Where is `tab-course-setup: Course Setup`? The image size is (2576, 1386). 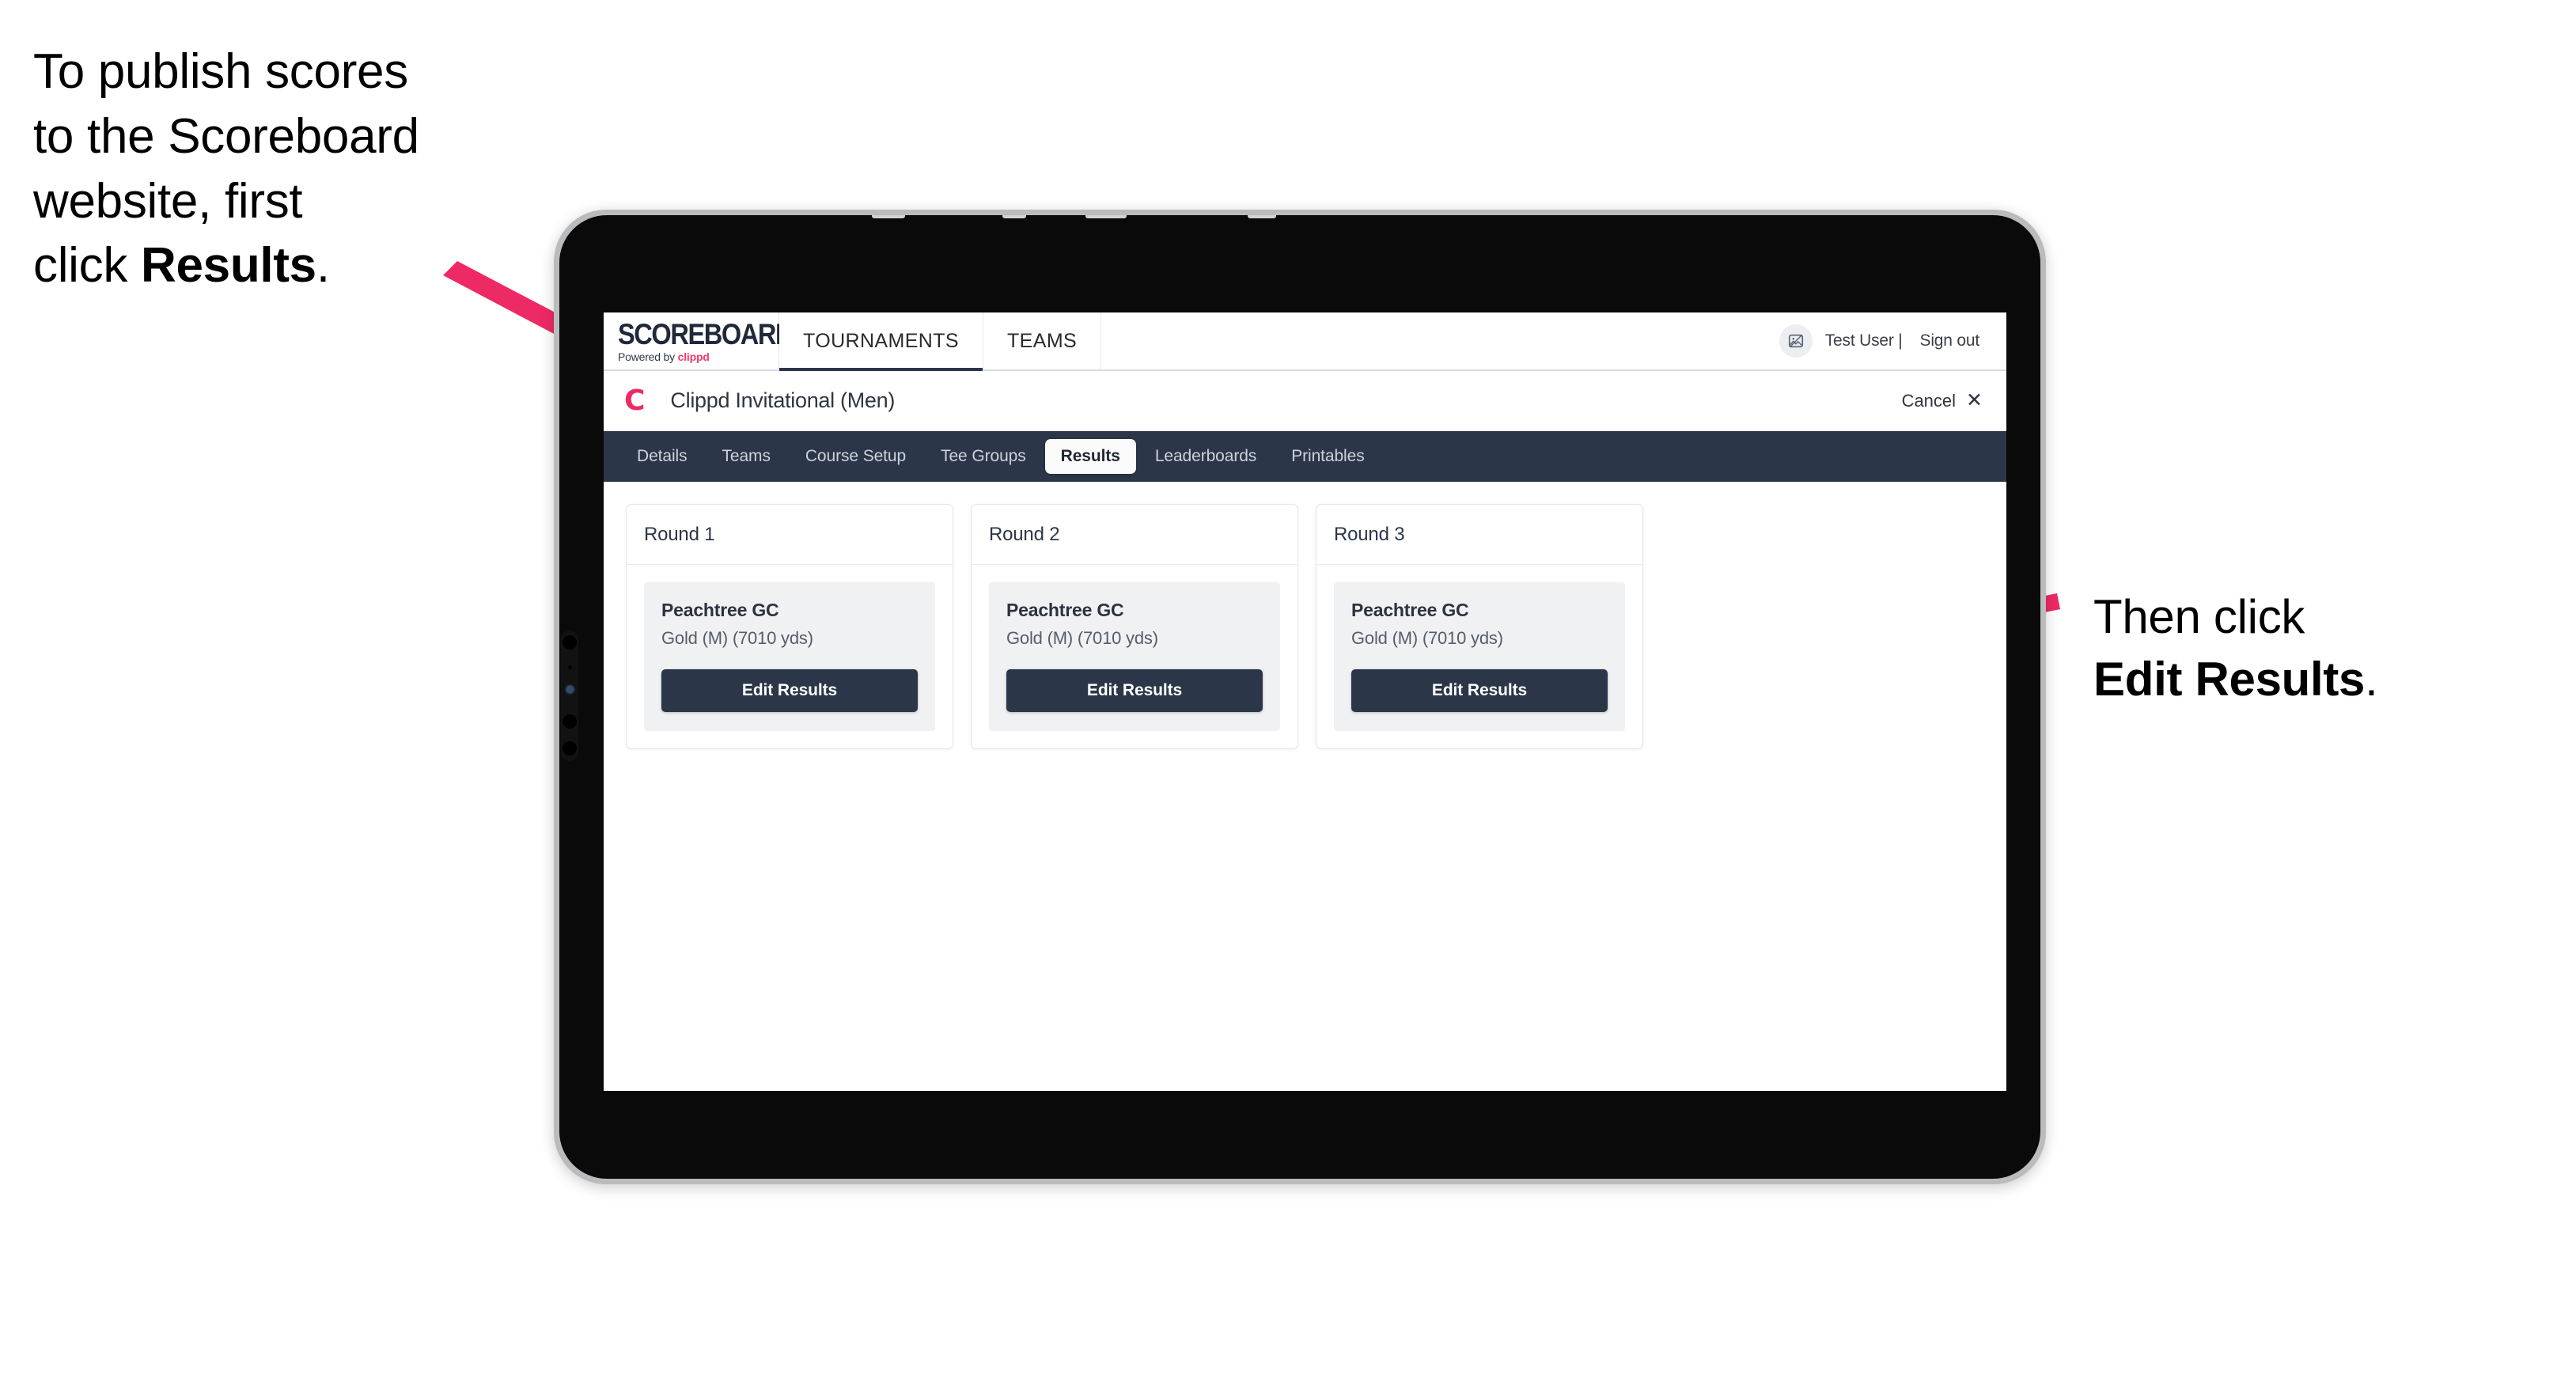
tab-course-setup: Course Setup is located at coordinates (856, 456).